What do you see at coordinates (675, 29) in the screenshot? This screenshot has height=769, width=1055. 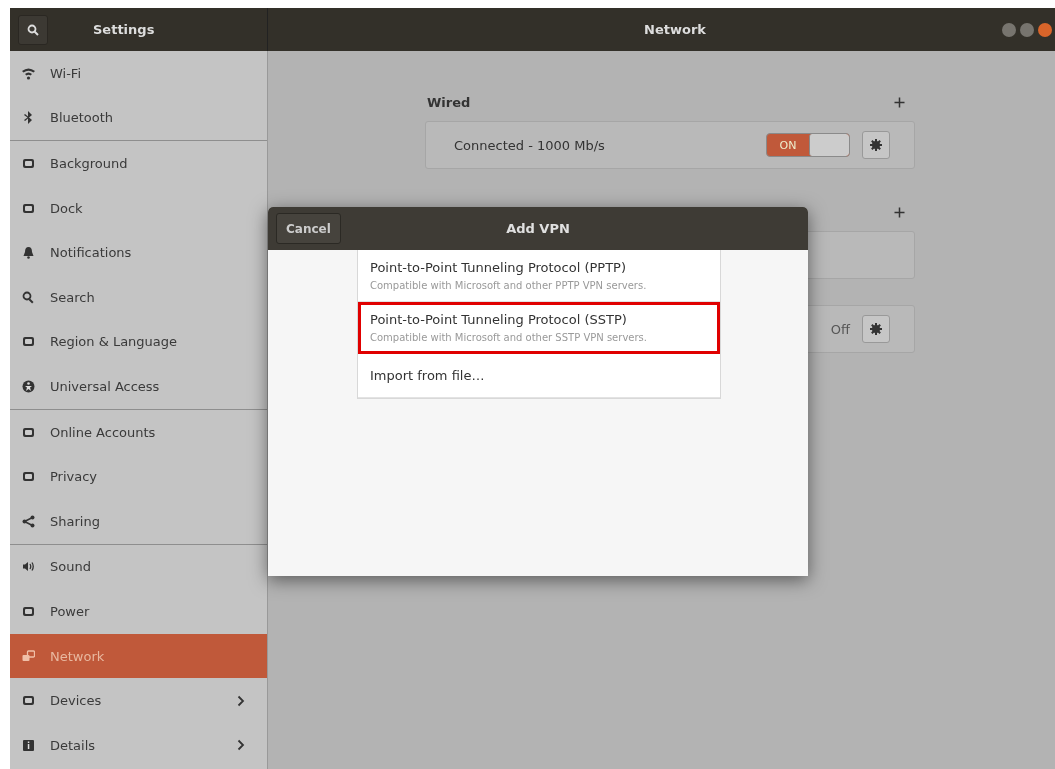 I see `window-title: Network` at bounding box center [675, 29].